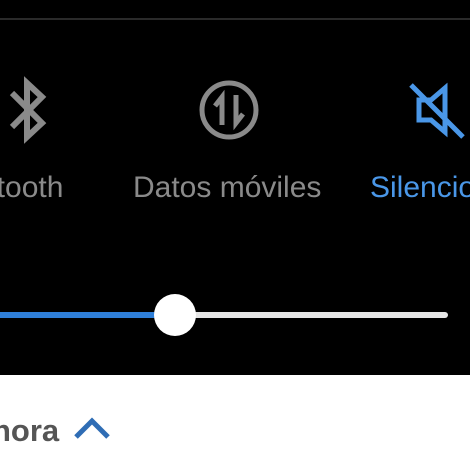 The width and height of the screenshot is (470, 470). Describe the element at coordinates (32, 187) in the screenshot. I see `tile-label: etooth` at that location.